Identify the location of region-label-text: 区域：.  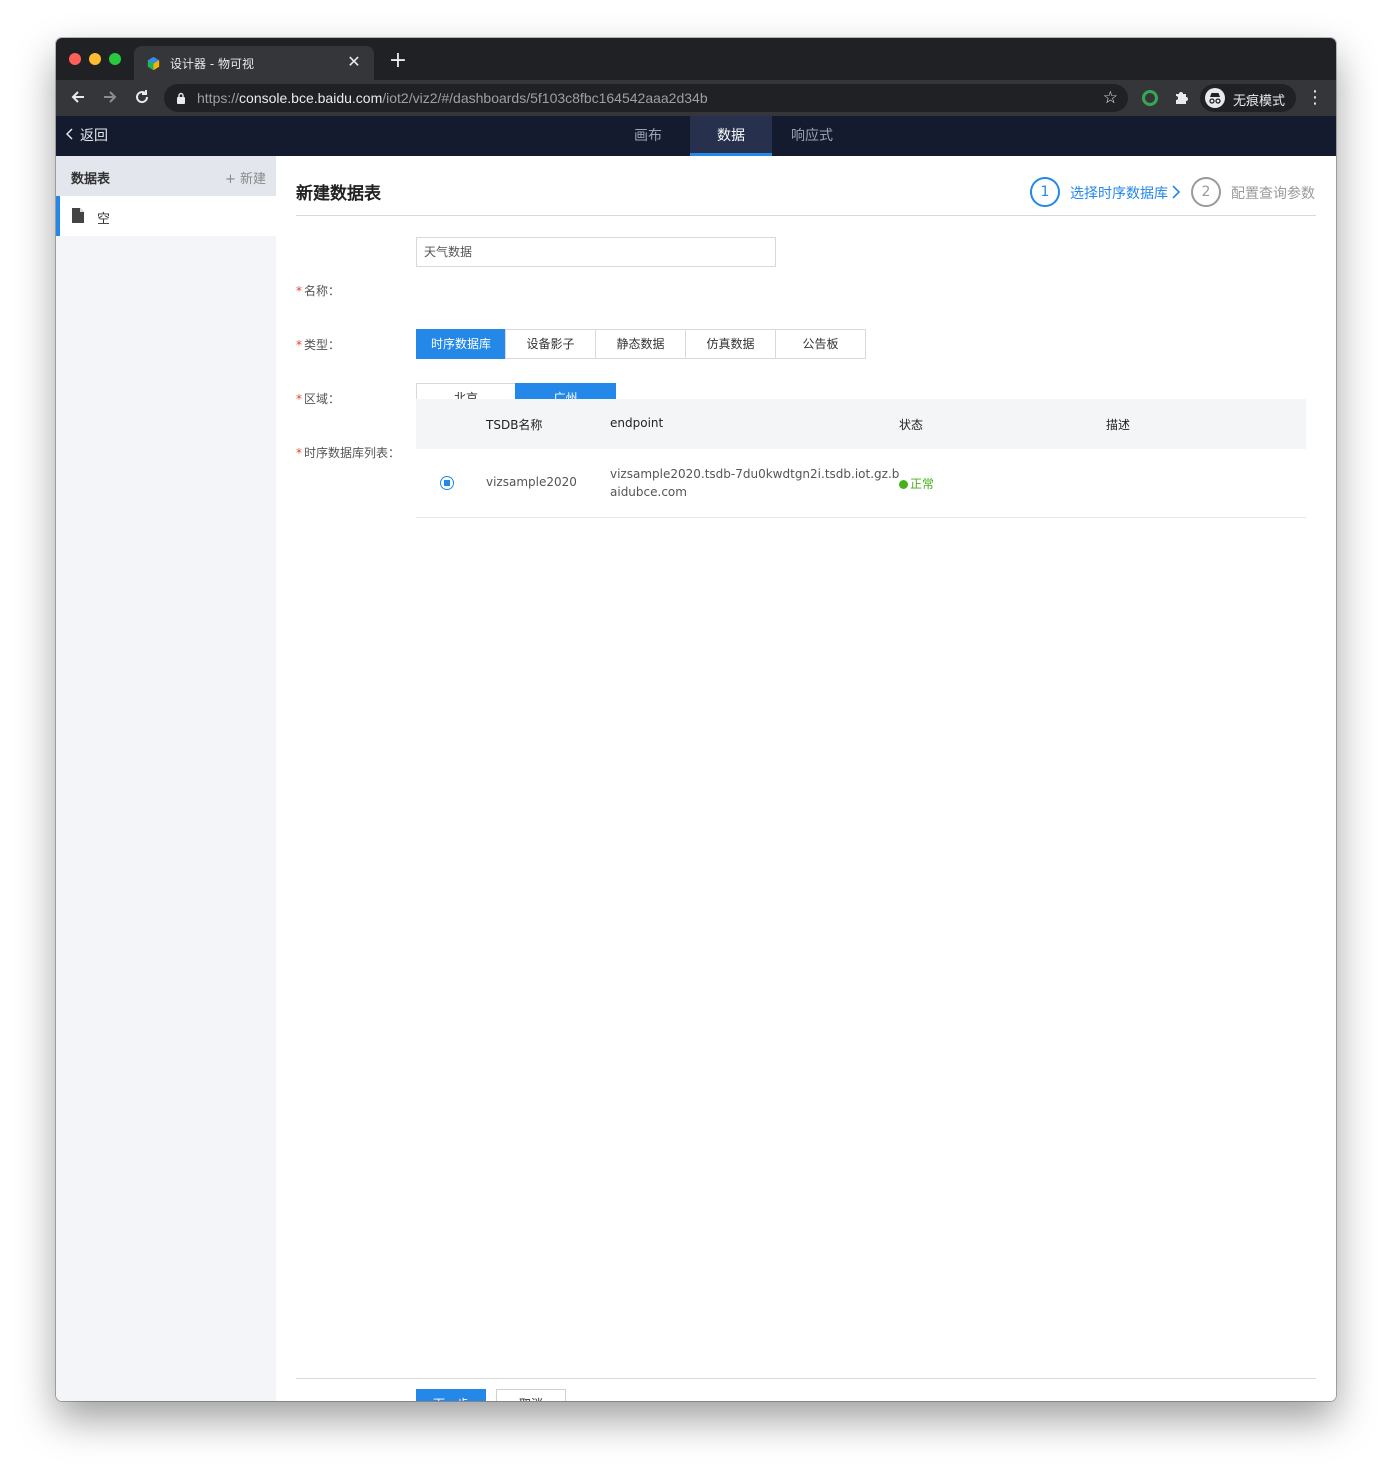
(322, 399).